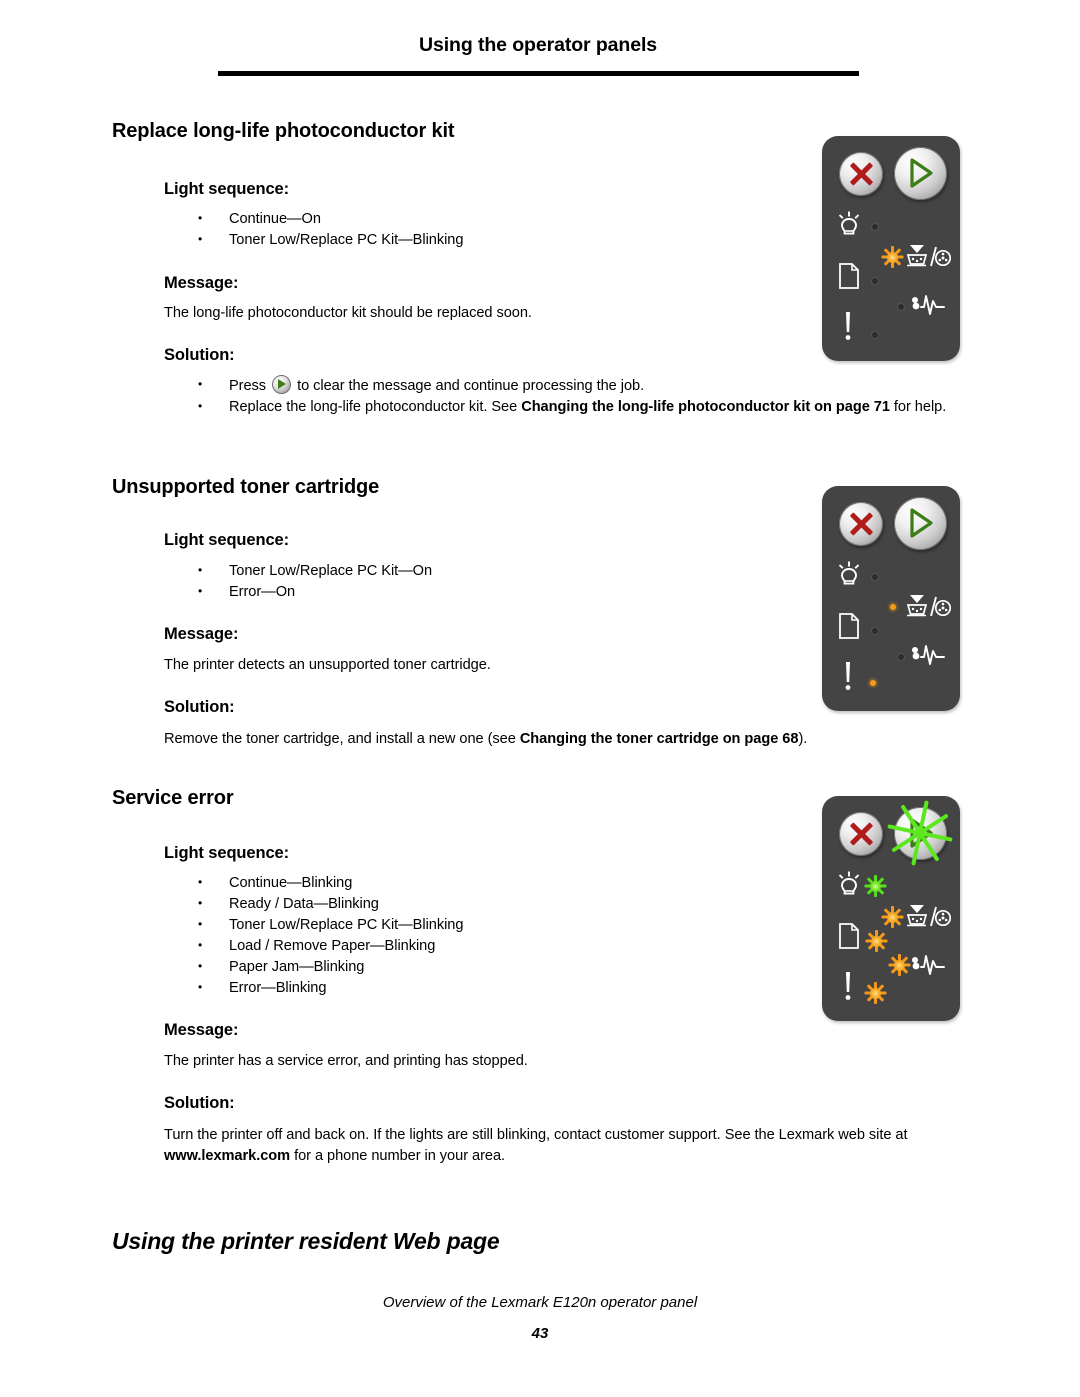 The width and height of the screenshot is (1080, 1397). Describe the element at coordinates (313, 904) in the screenshot. I see `list-item: Ready / Data—Blinking` at that location.